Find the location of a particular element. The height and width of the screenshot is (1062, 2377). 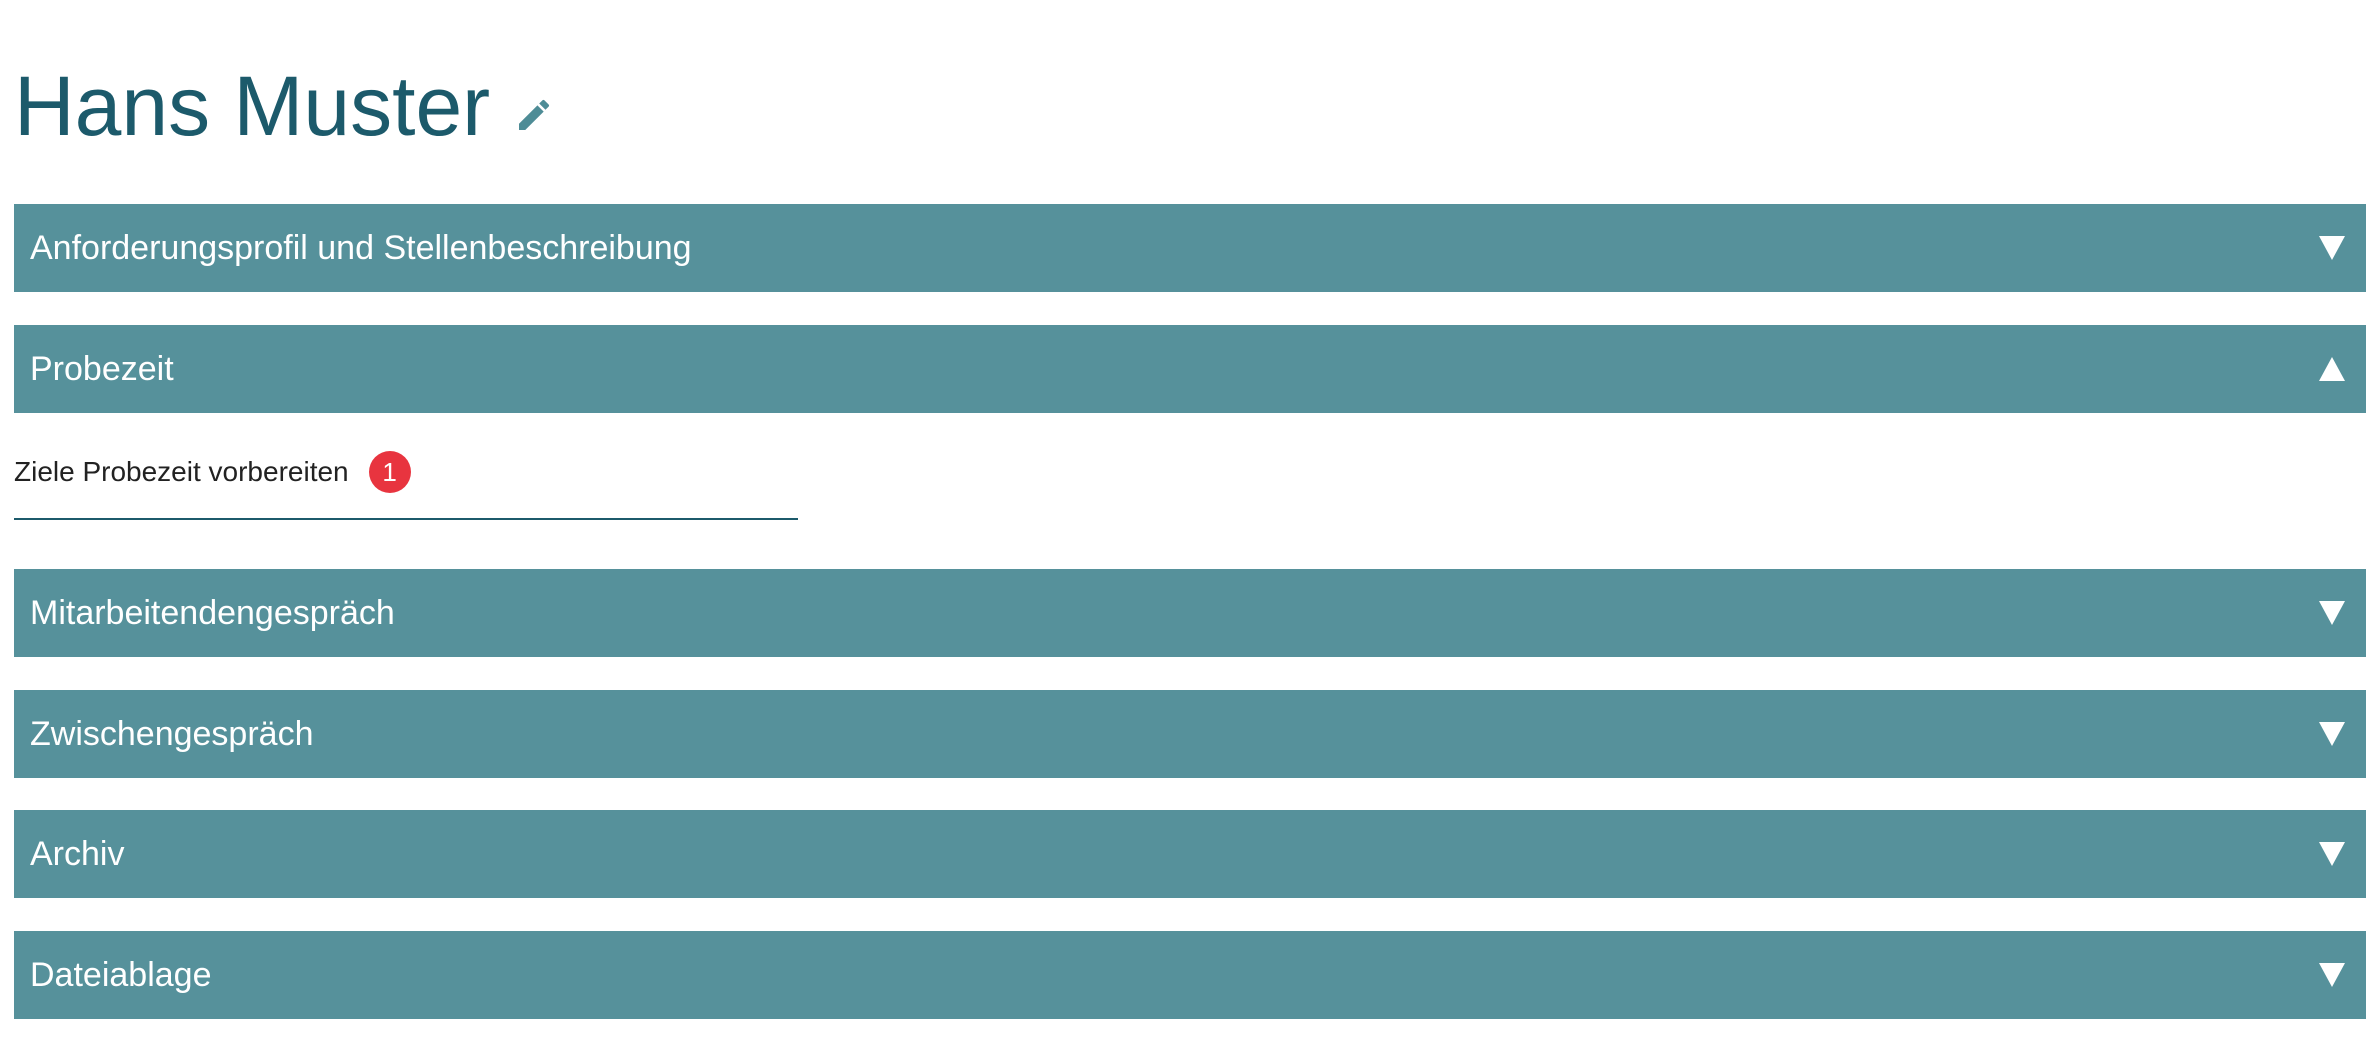

section-probezeit-header: Probezeit is located at coordinates (1190, 369).